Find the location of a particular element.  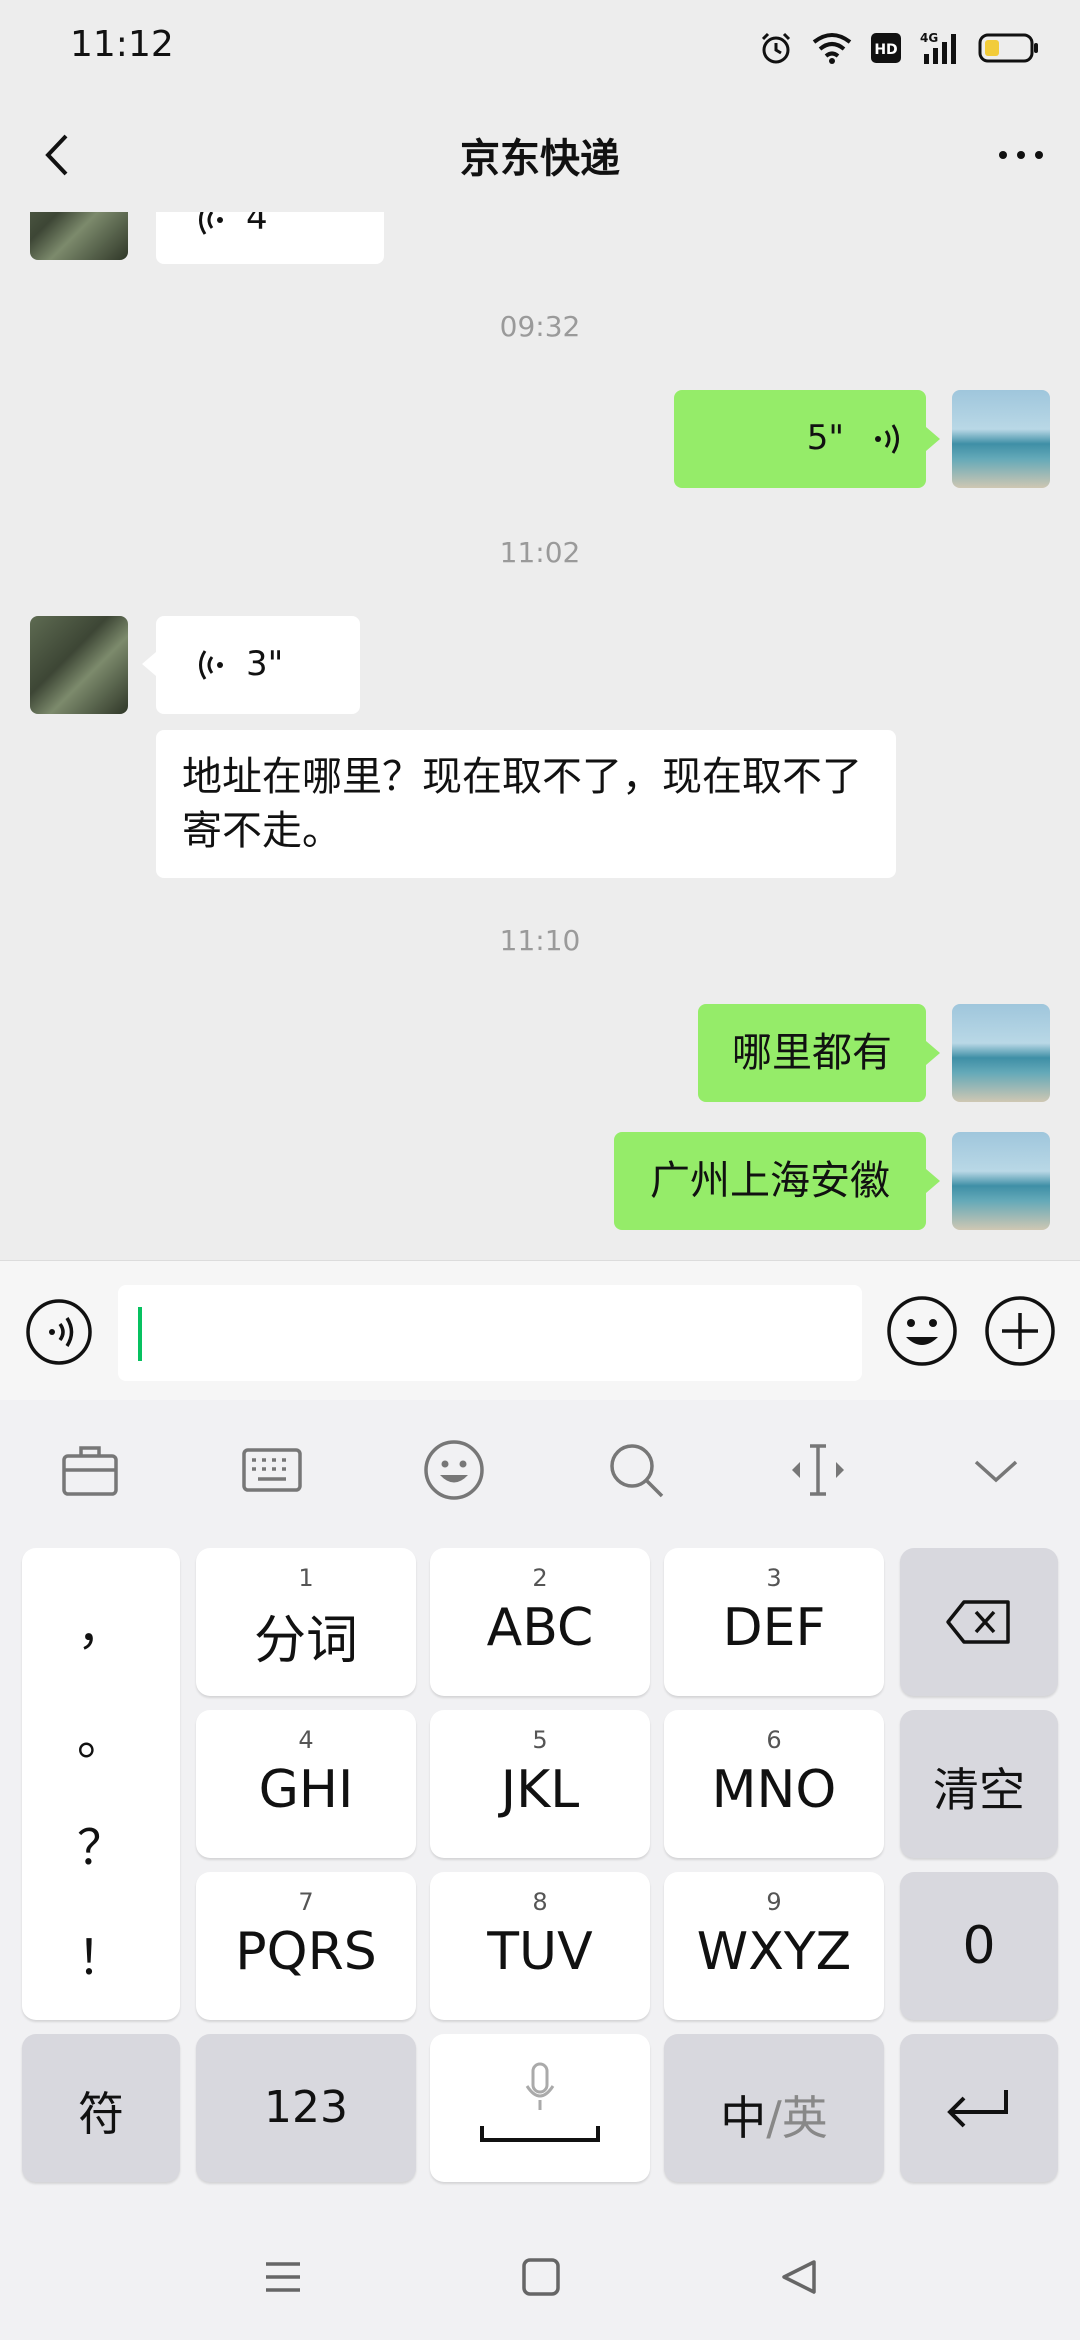

status-bar: 11:12 HD 4G is located at coordinates (540, 48).